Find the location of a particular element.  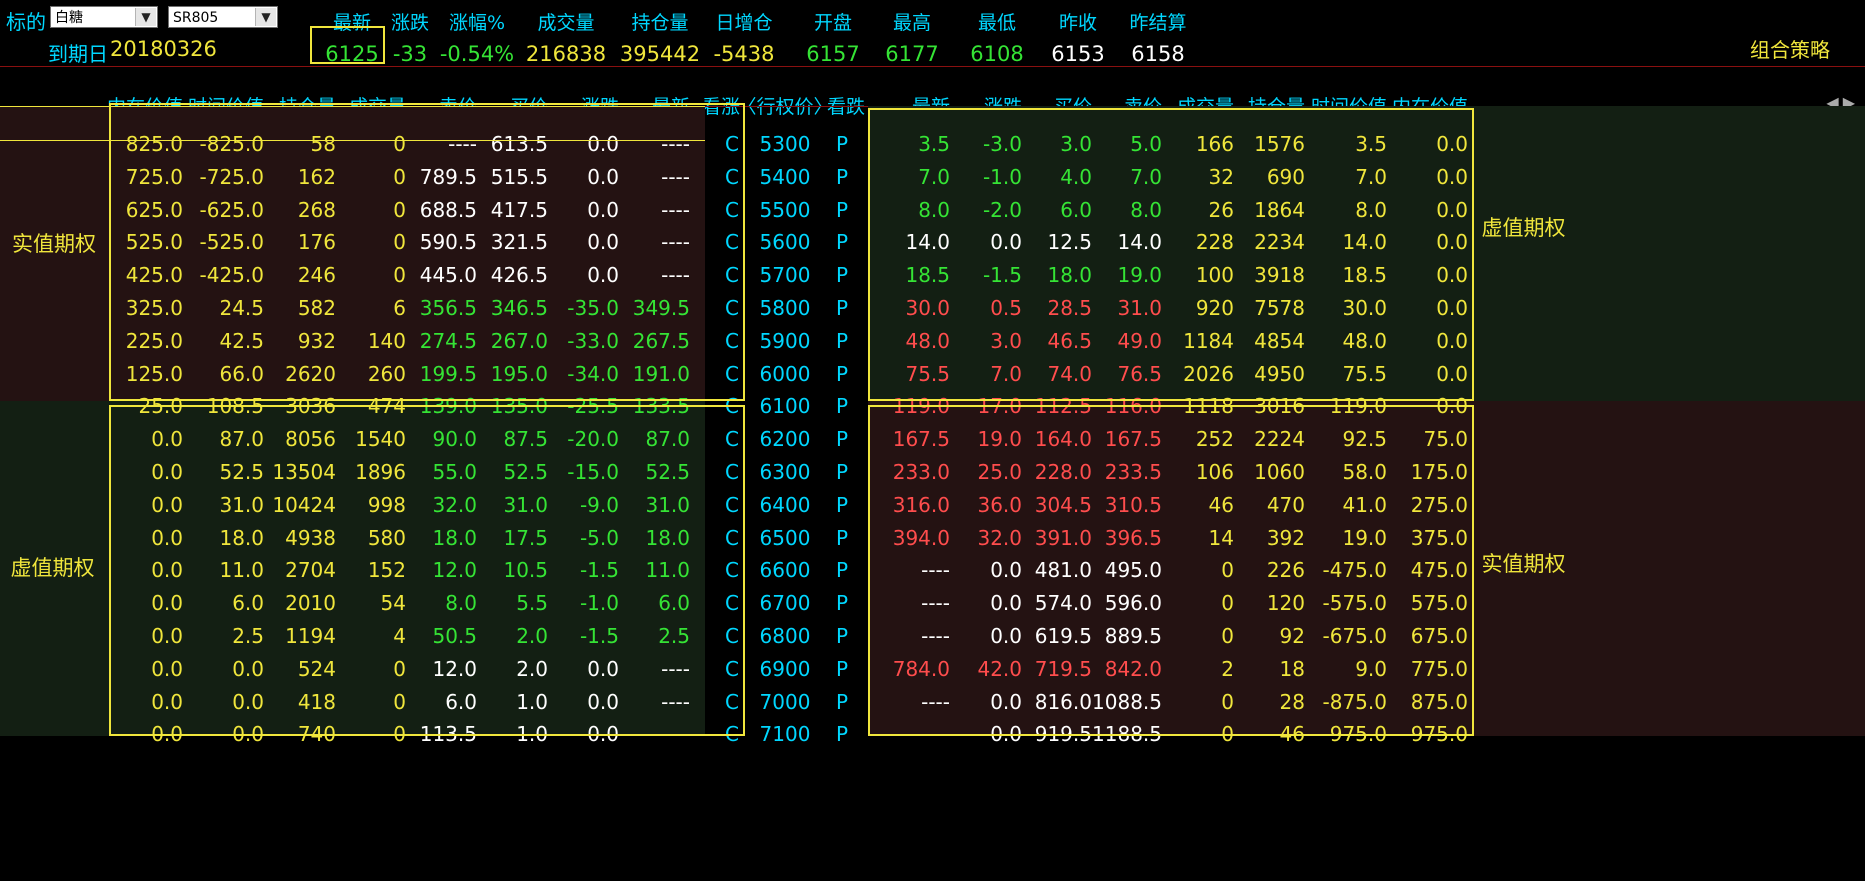

call-itm-box is located at coordinates (427, 252).